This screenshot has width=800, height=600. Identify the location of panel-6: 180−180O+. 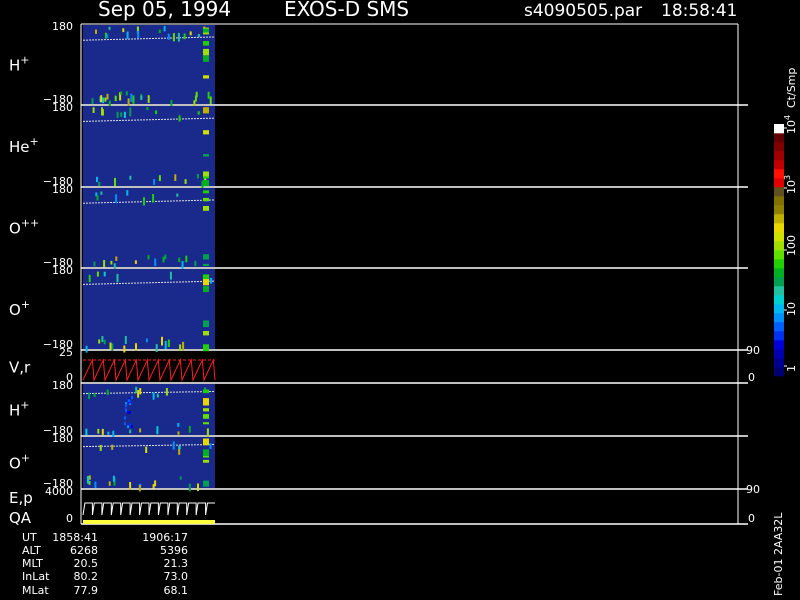
(378, 462).